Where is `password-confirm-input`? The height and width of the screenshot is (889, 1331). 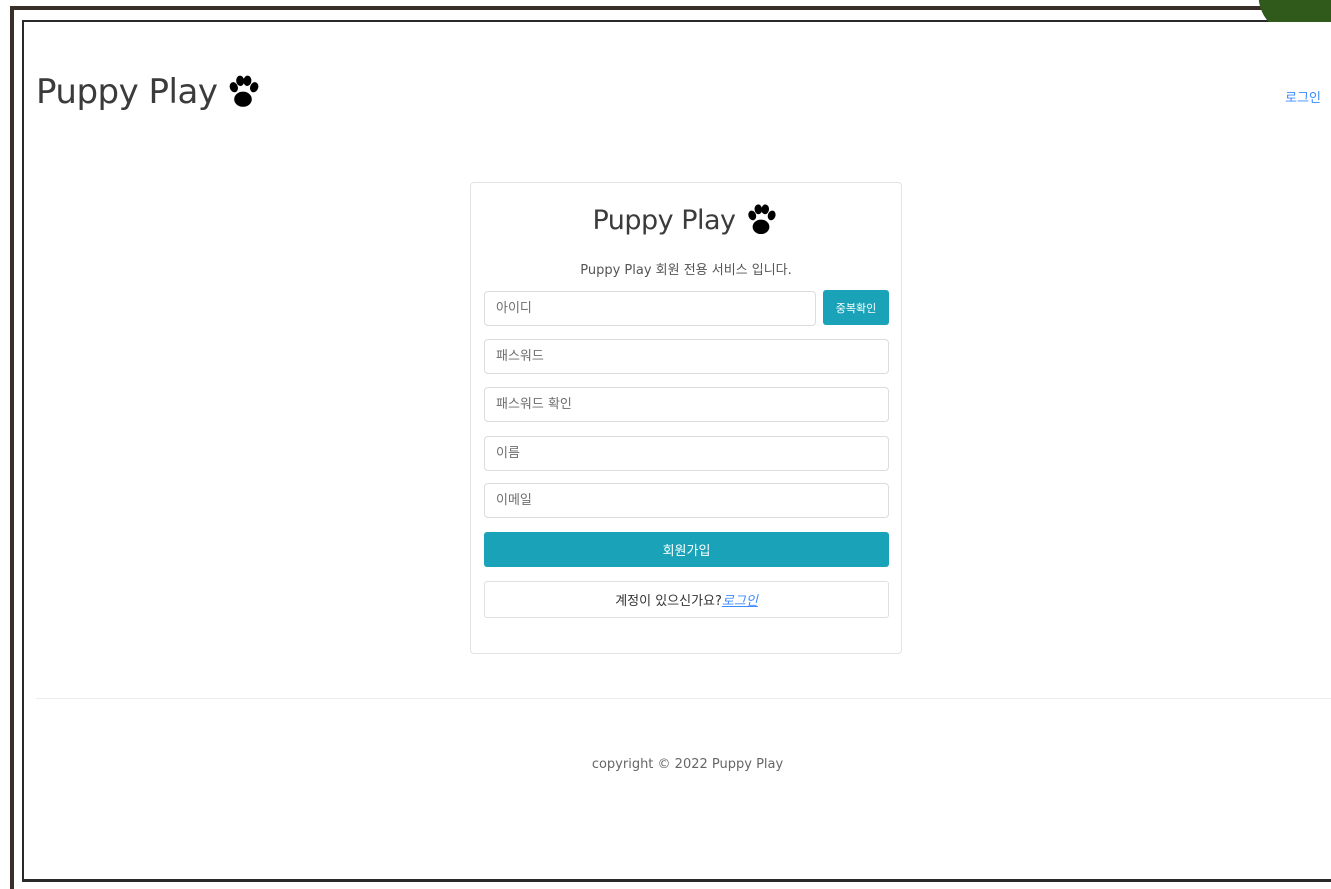 password-confirm-input is located at coordinates (686, 404).